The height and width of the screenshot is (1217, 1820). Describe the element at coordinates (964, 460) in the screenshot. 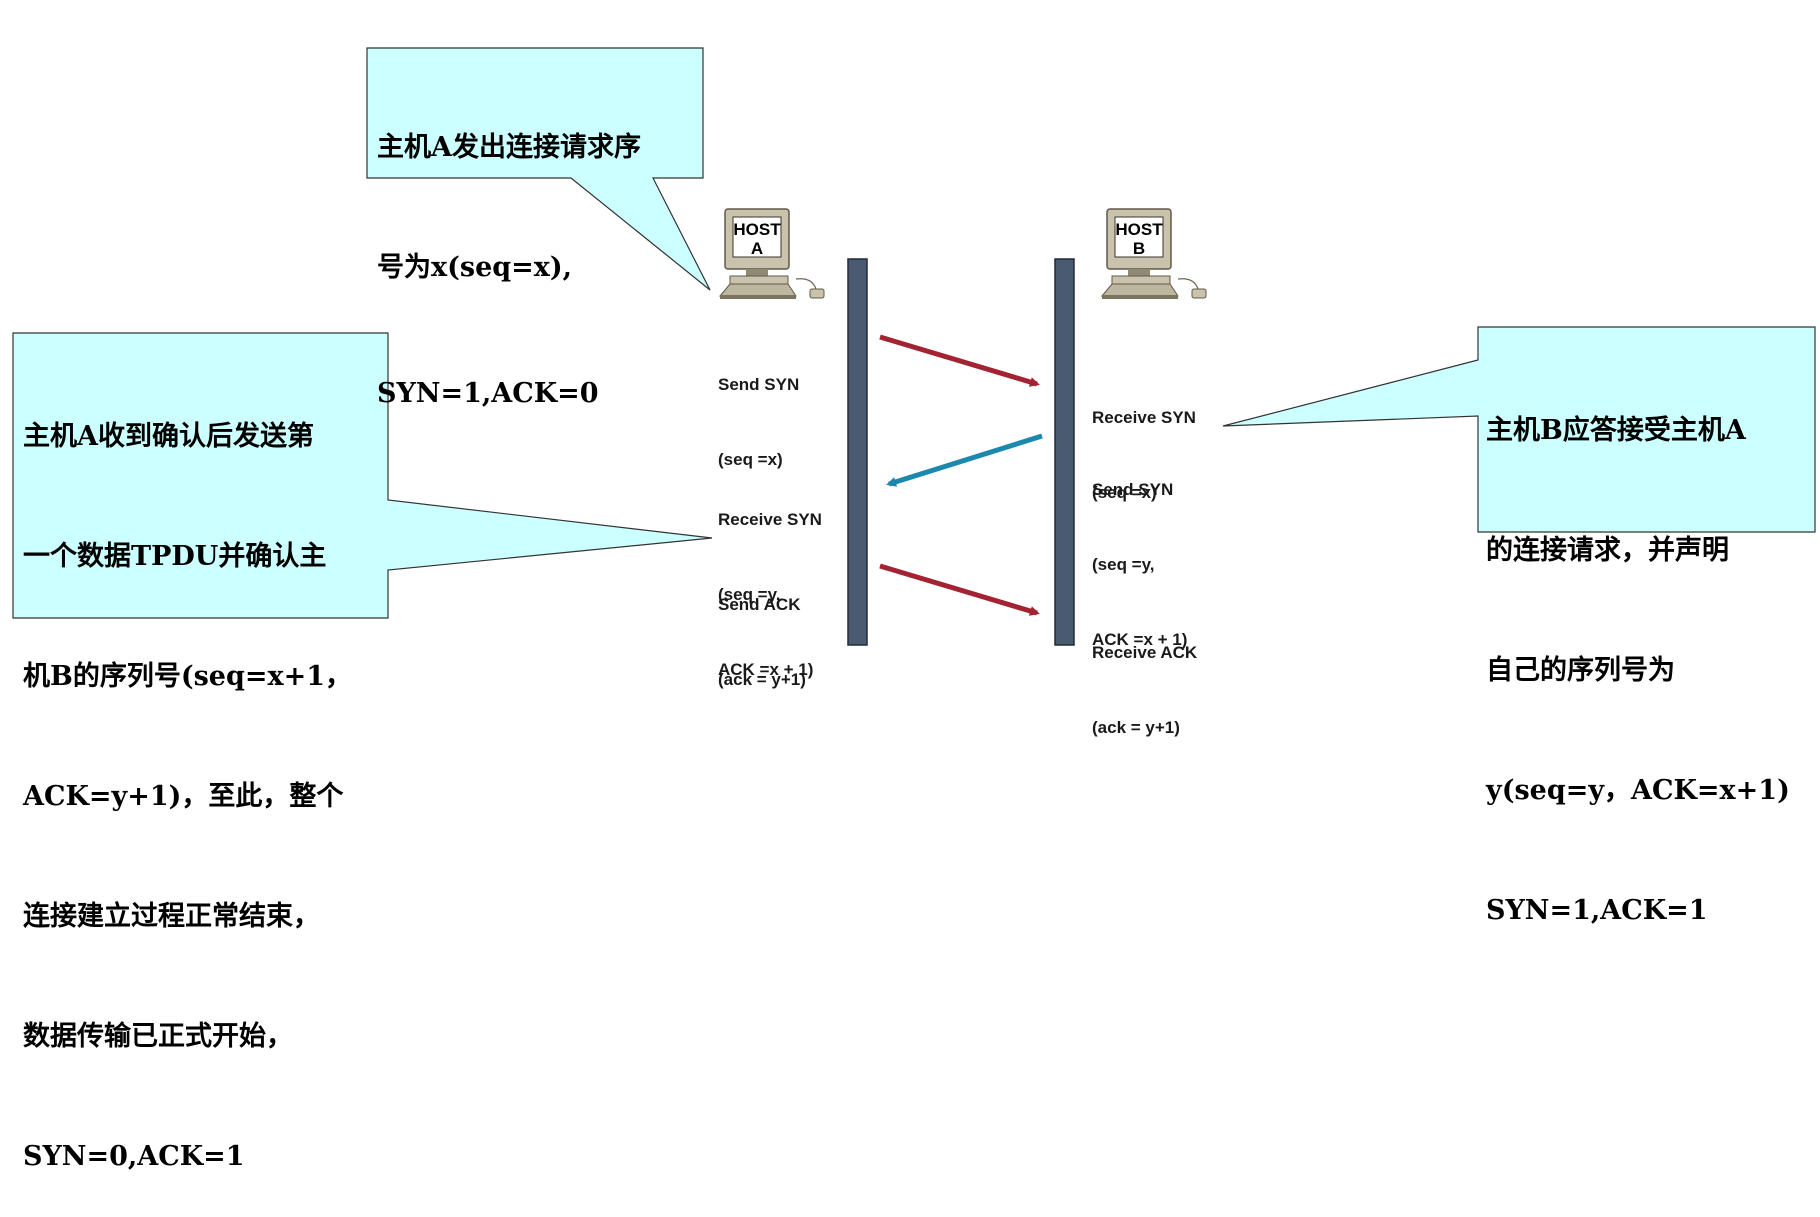

I see `arrow-syn-ack` at that location.